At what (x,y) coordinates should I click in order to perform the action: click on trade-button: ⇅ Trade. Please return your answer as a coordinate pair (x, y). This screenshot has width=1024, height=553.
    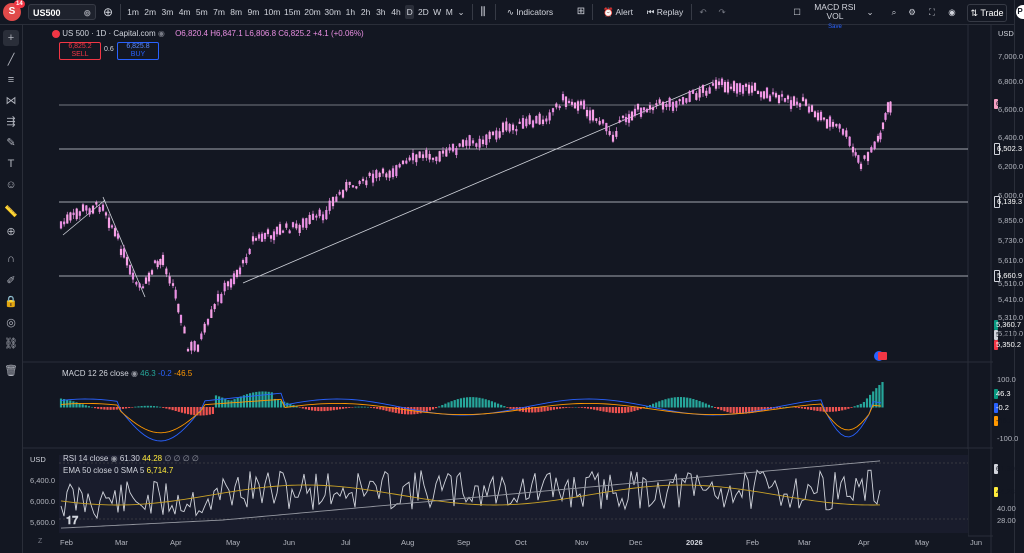
    Looking at the image, I should click on (987, 13).